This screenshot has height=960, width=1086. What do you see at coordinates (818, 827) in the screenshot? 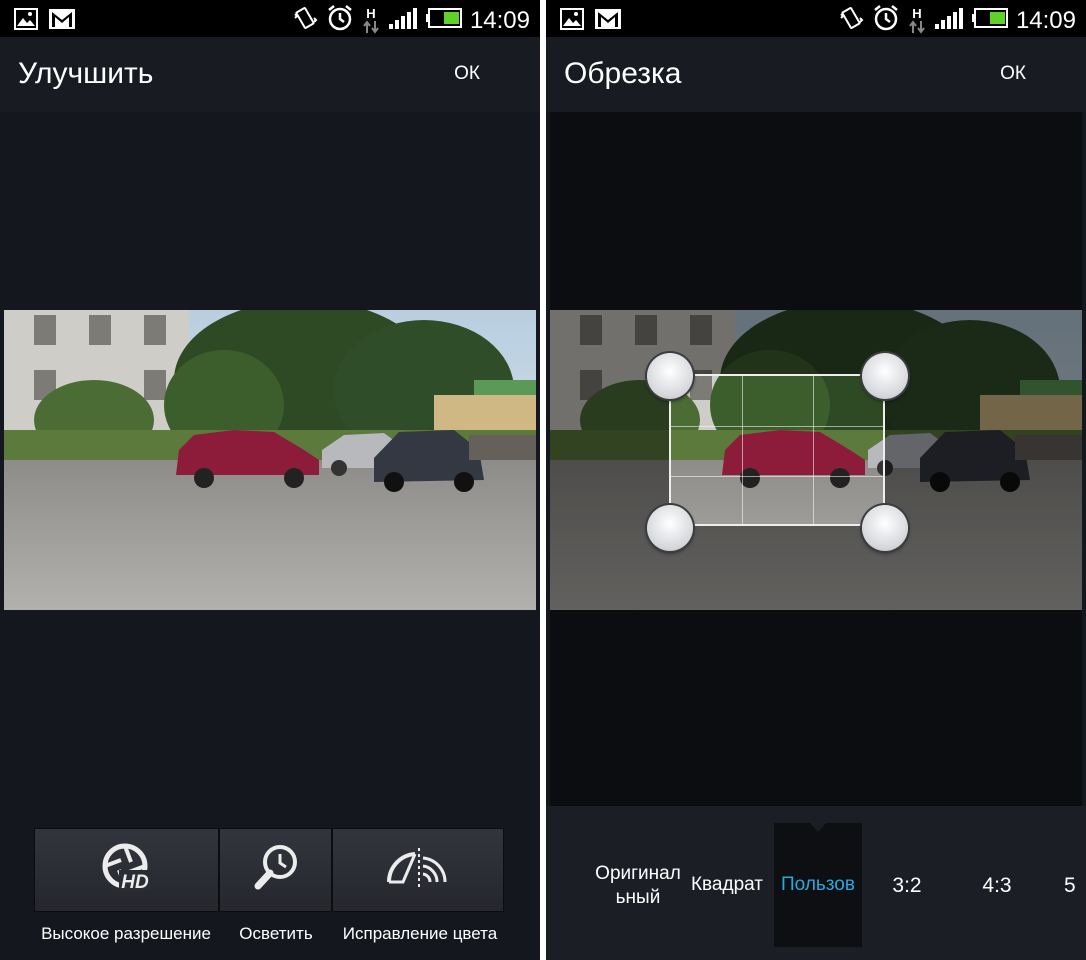
I see `selection-indicator` at bounding box center [818, 827].